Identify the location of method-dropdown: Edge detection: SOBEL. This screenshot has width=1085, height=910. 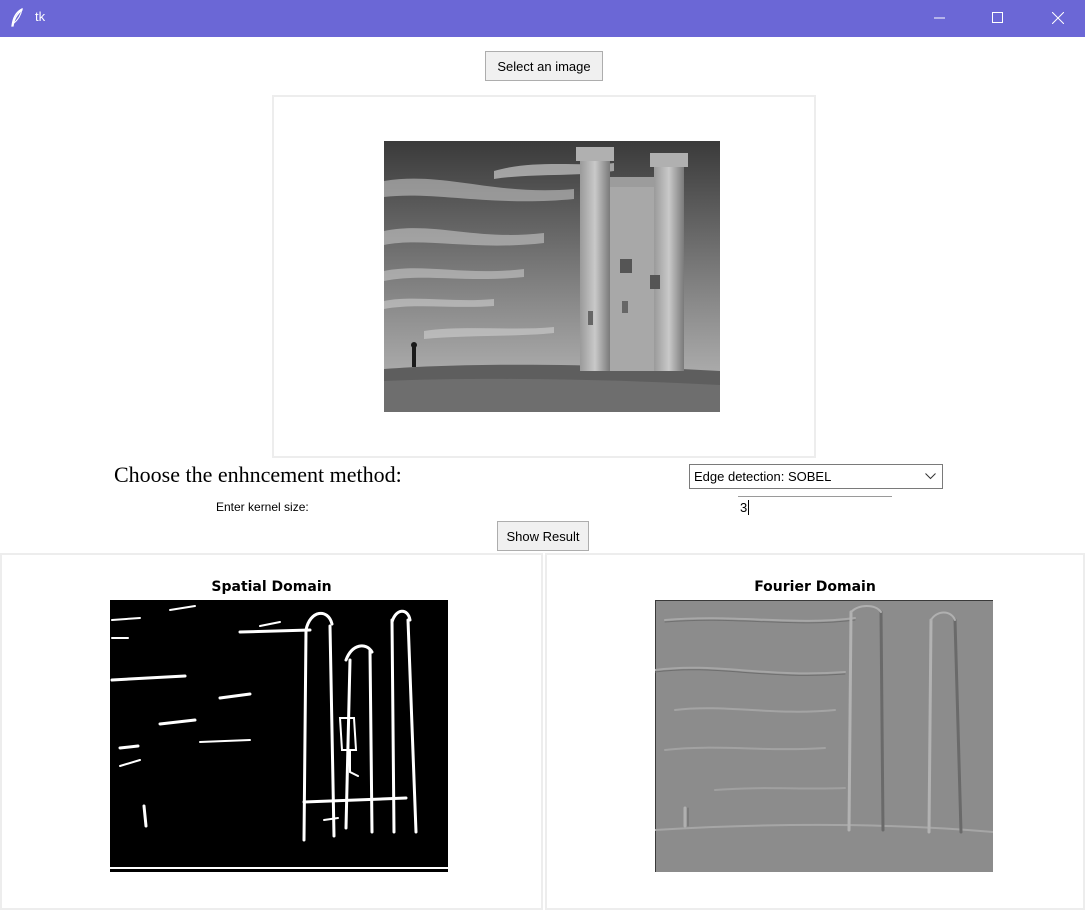
(816, 476).